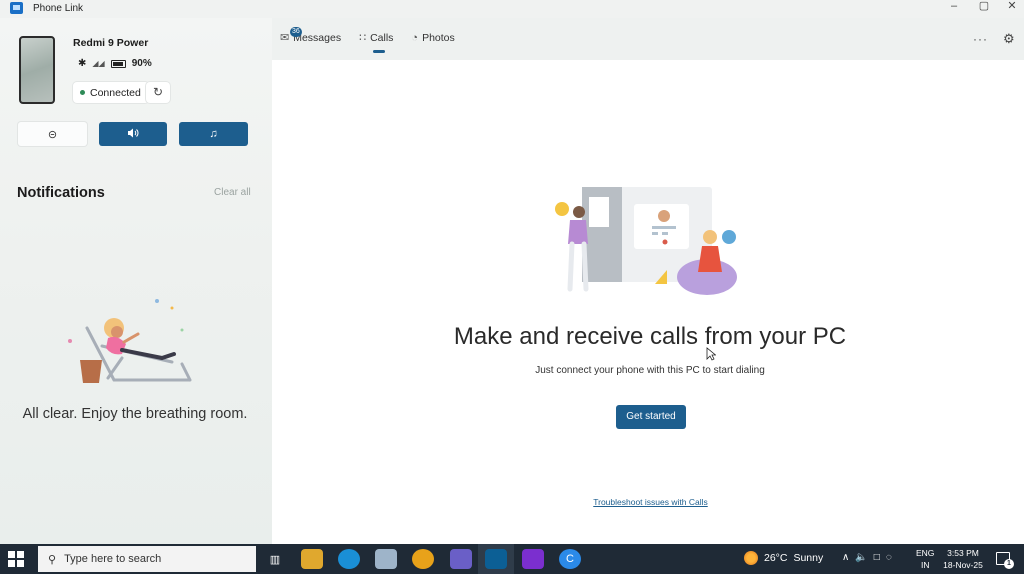 This screenshot has height=574, width=1024. What do you see at coordinates (963, 565) in the screenshot?
I see `clock-date: 18-Nov-25` at bounding box center [963, 565].